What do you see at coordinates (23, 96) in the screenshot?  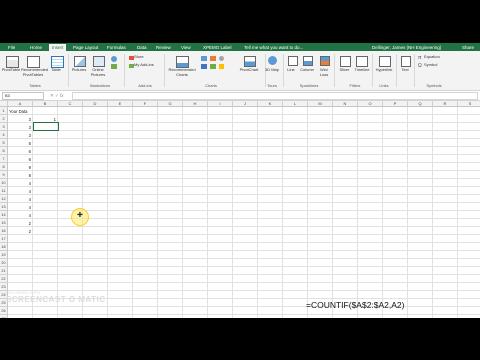 I see `name-box: B3` at bounding box center [23, 96].